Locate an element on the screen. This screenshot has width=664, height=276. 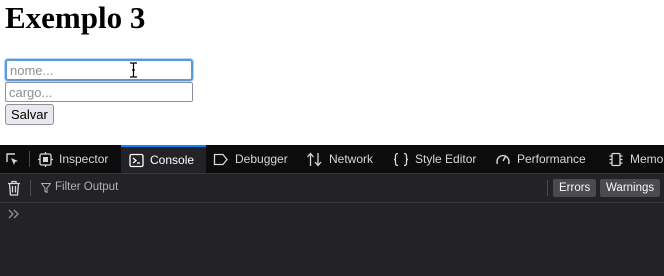
tab-debugger-label: Debugger is located at coordinates (261, 159).